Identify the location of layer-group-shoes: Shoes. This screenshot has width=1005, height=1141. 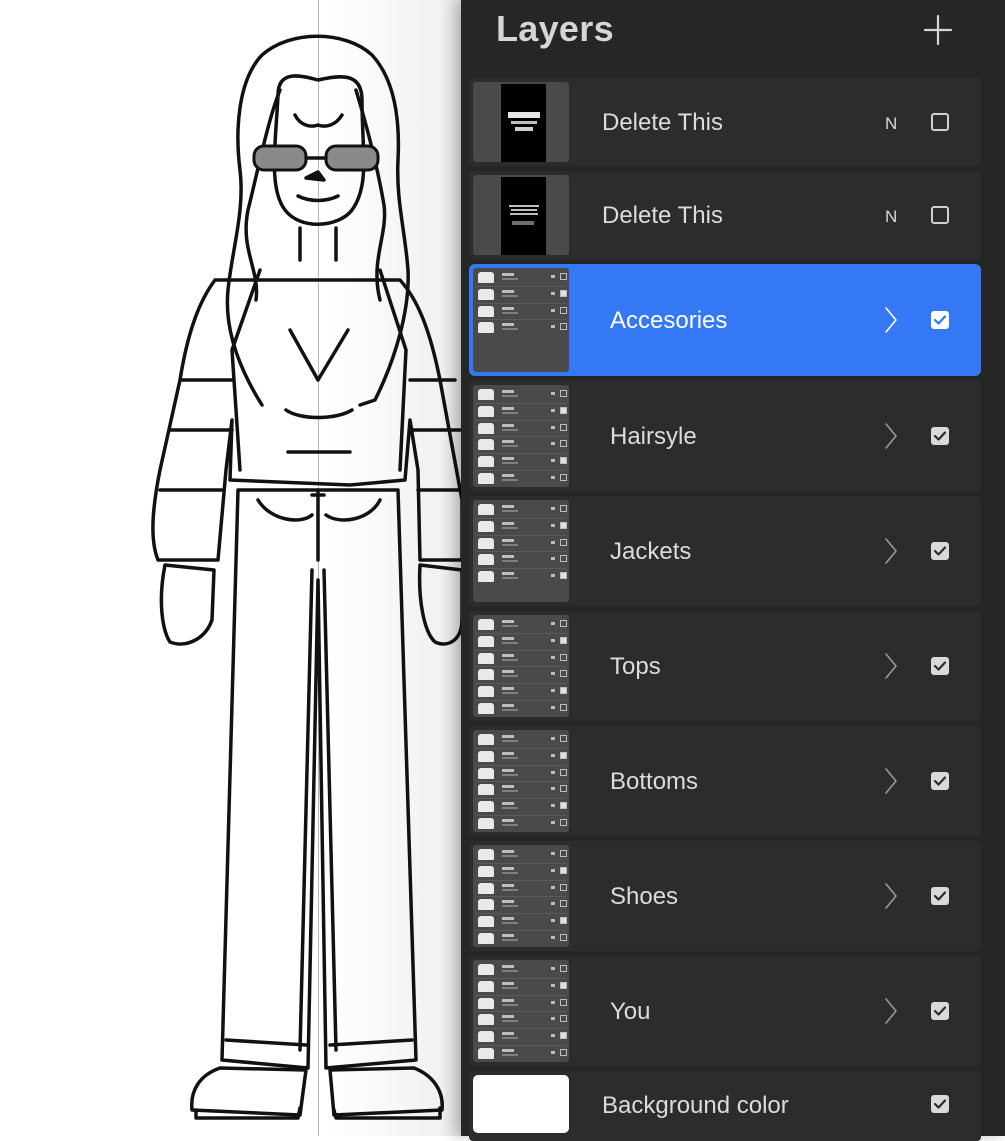
(725, 896).